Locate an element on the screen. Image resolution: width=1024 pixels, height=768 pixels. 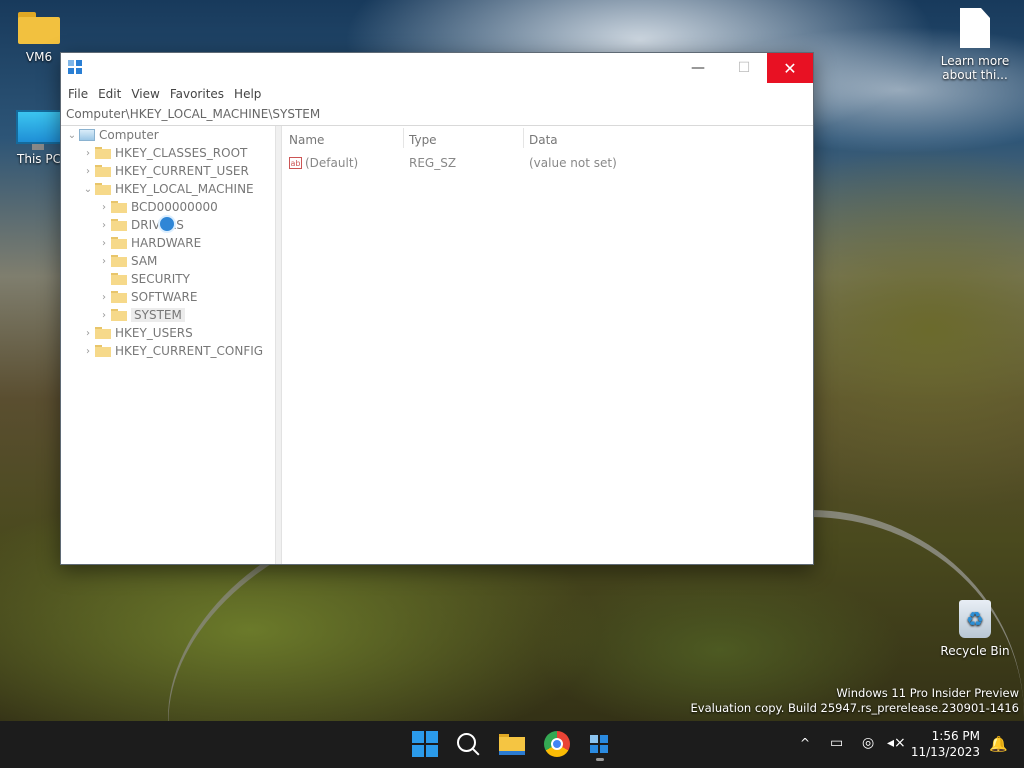
tree-node-label: HKEY_CURRENT_USER is located at coordinates (182, 171).